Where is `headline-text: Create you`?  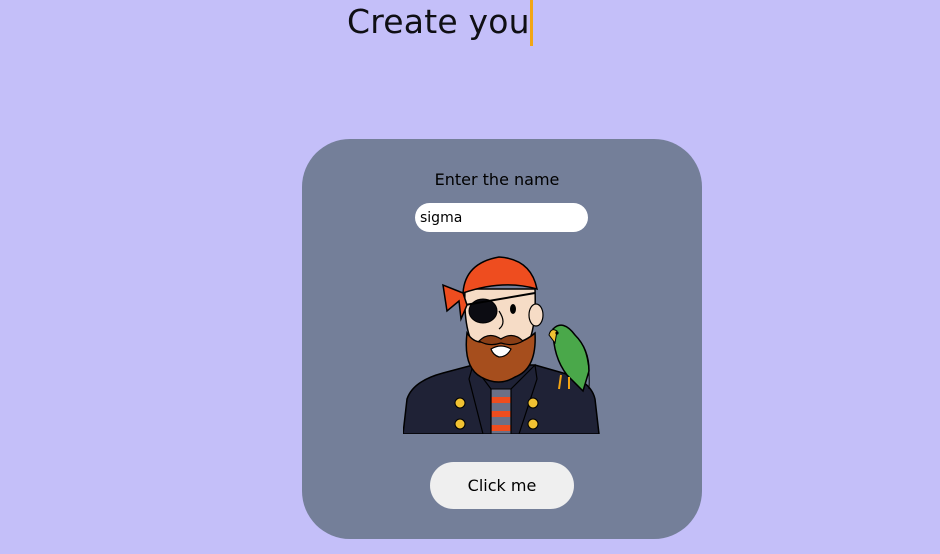 headline-text: Create you is located at coordinates (438, 21).